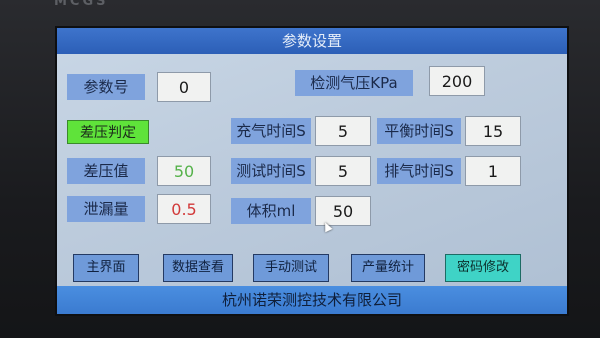 This screenshot has height=338, width=600. I want to click on exhaust-time-label: 排气时间S, so click(419, 171).